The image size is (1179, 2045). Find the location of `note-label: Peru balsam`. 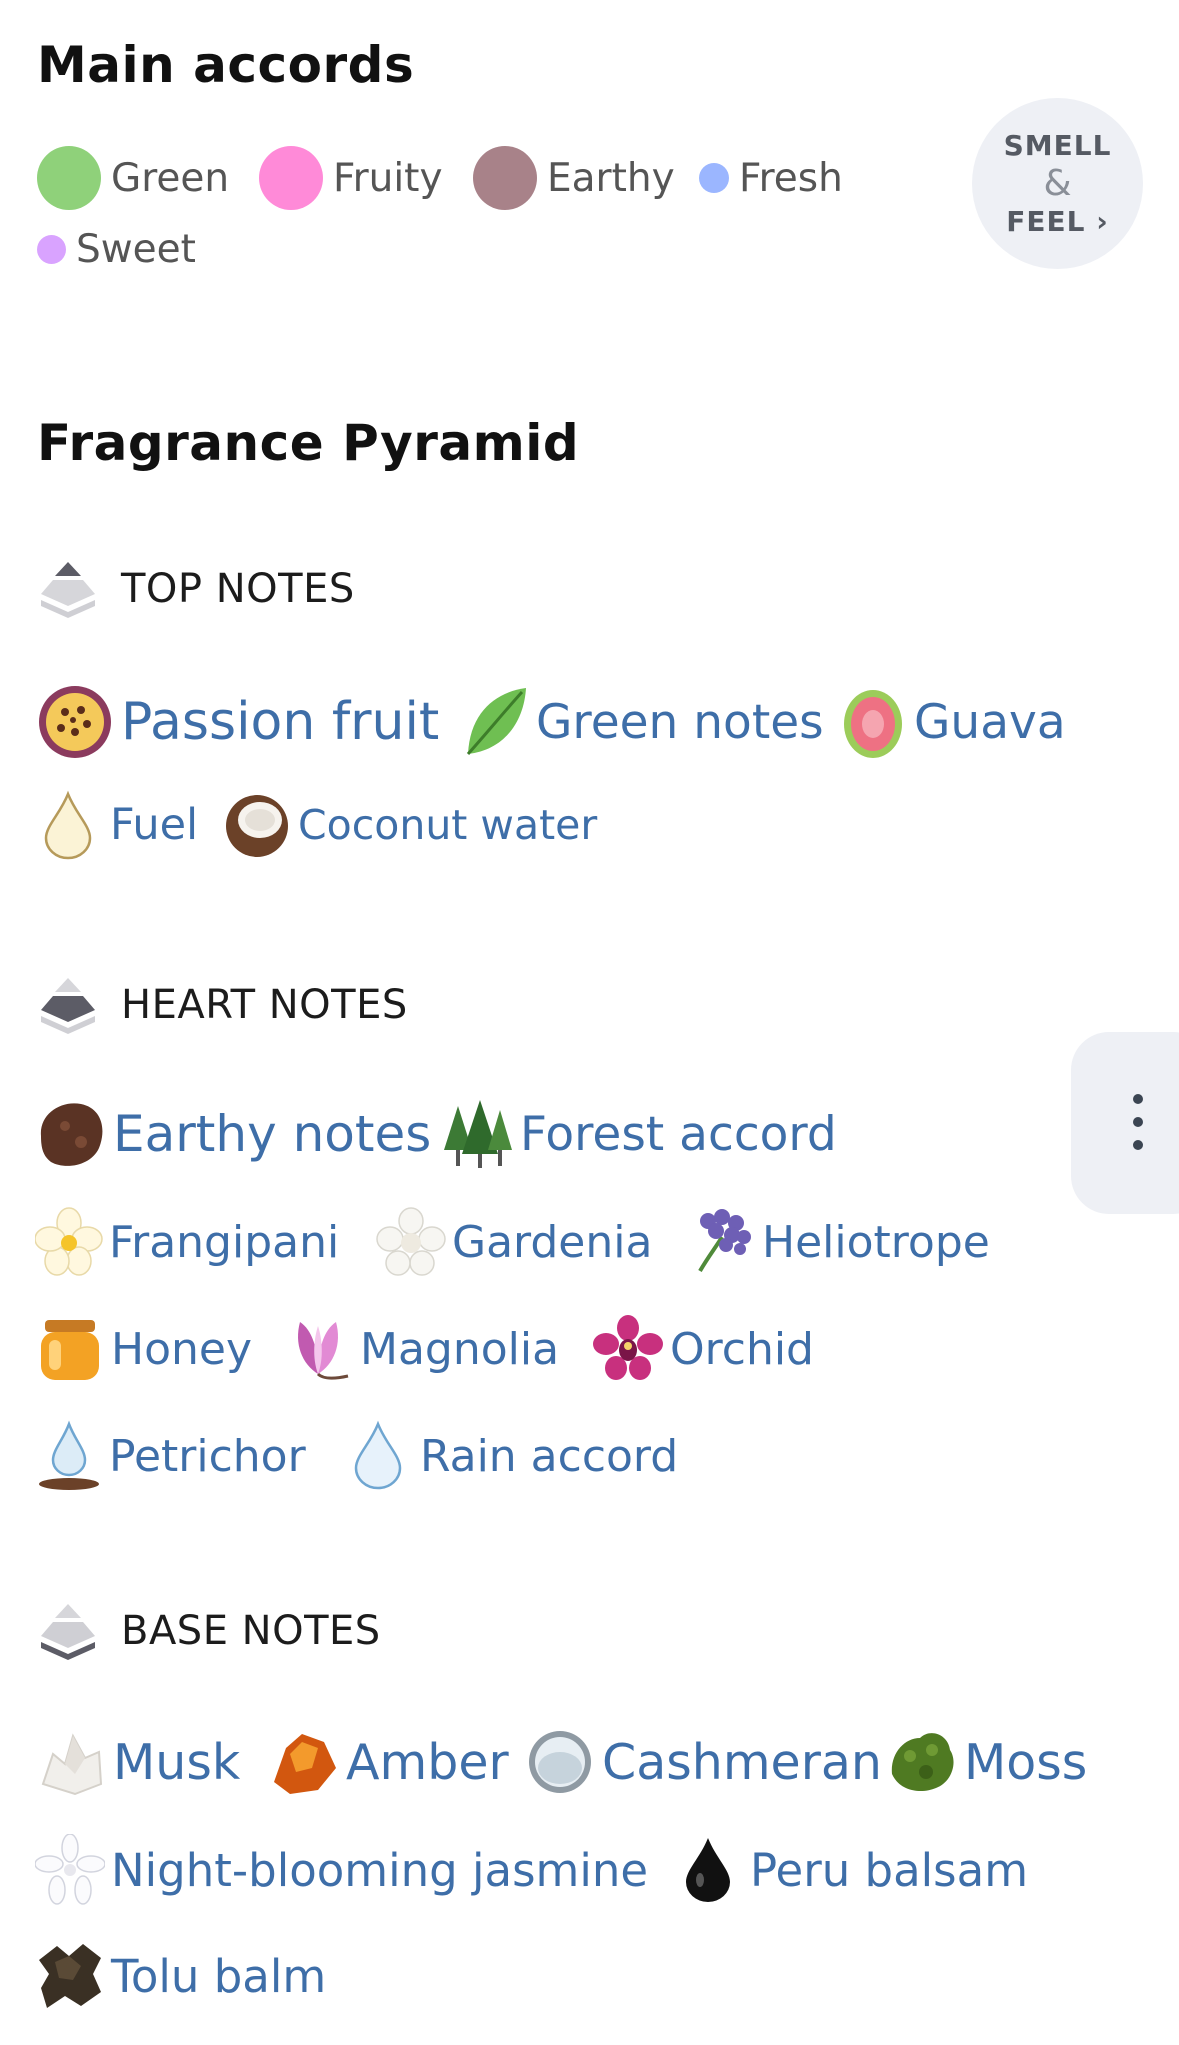

note-label: Peru balsam is located at coordinates (889, 1870).